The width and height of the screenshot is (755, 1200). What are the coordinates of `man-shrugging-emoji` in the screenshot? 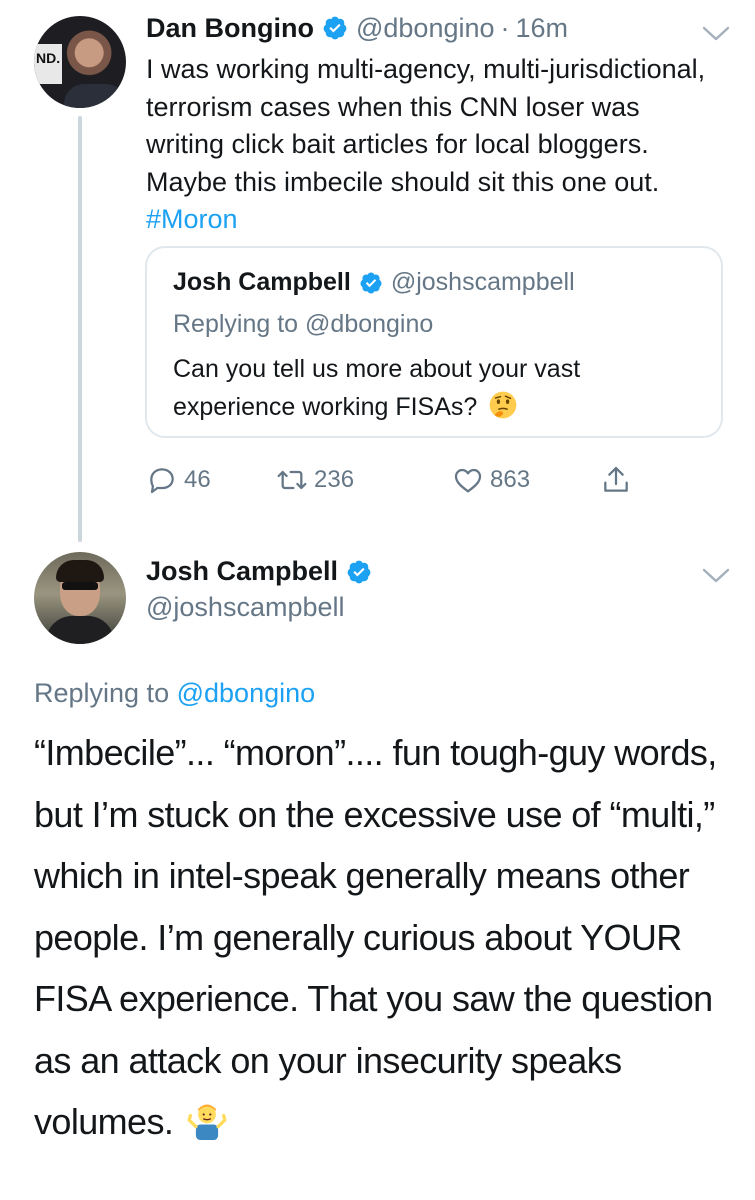 It's located at (207, 1122).